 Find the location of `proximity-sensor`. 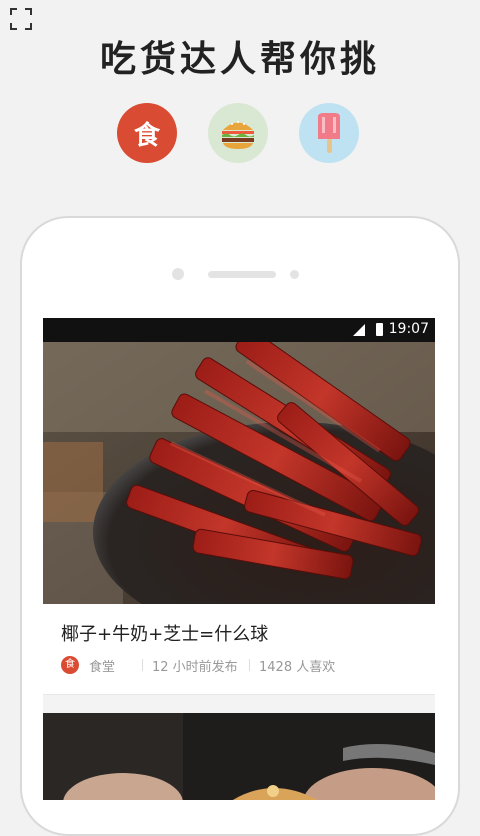

proximity-sensor is located at coordinates (294, 274).